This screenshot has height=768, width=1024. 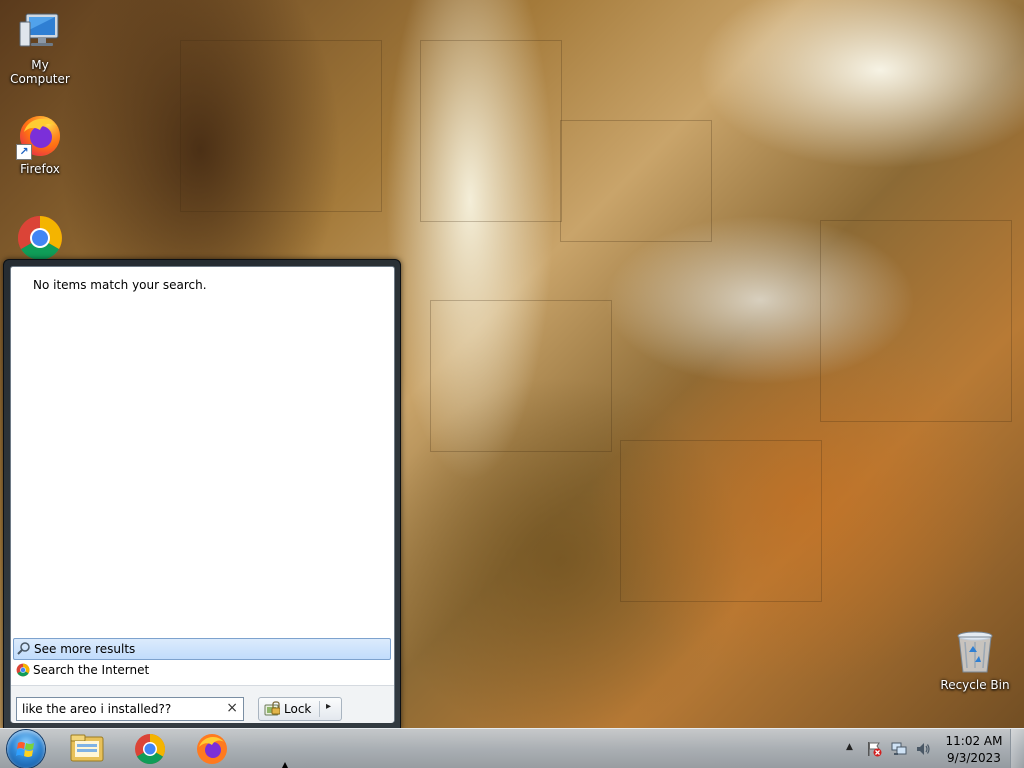 I want to click on taskbar-clock: 11:02 AM 9/3/2023, so click(x=974, y=750).